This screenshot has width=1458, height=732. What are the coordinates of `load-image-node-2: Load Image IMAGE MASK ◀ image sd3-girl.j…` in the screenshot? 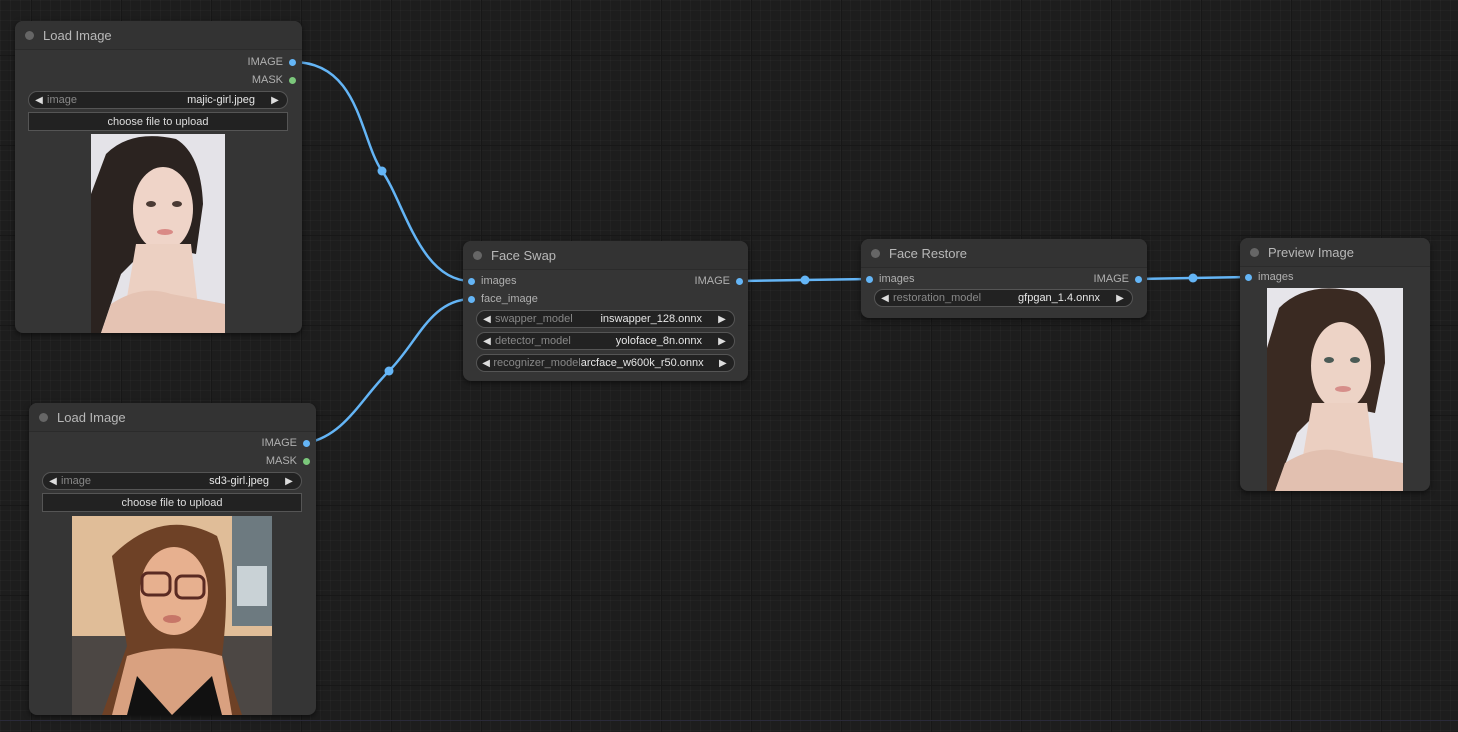 It's located at (172, 559).